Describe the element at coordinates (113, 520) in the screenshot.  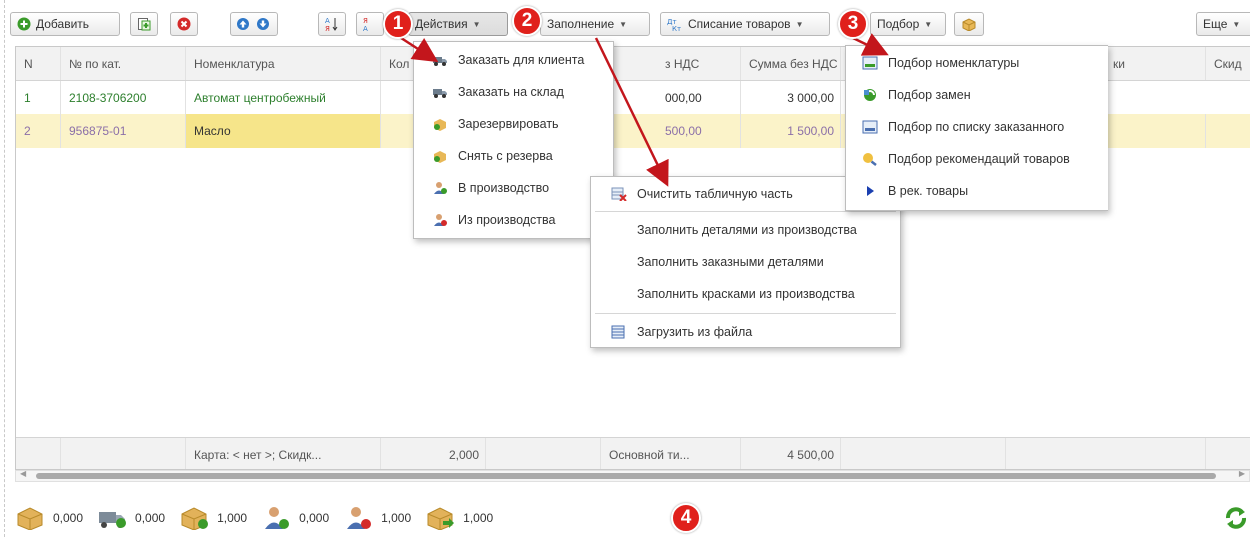
I see `truck-icon` at that location.